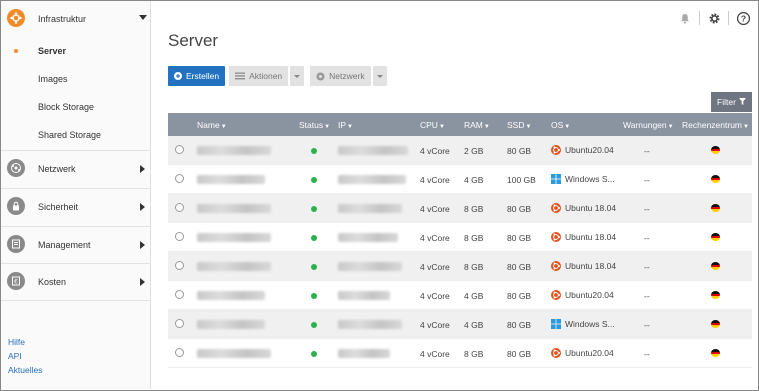 The width and height of the screenshot is (759, 391). I want to click on table-row: 4 vCore 4 GB 100 GB Windows S... --, so click(460, 179).